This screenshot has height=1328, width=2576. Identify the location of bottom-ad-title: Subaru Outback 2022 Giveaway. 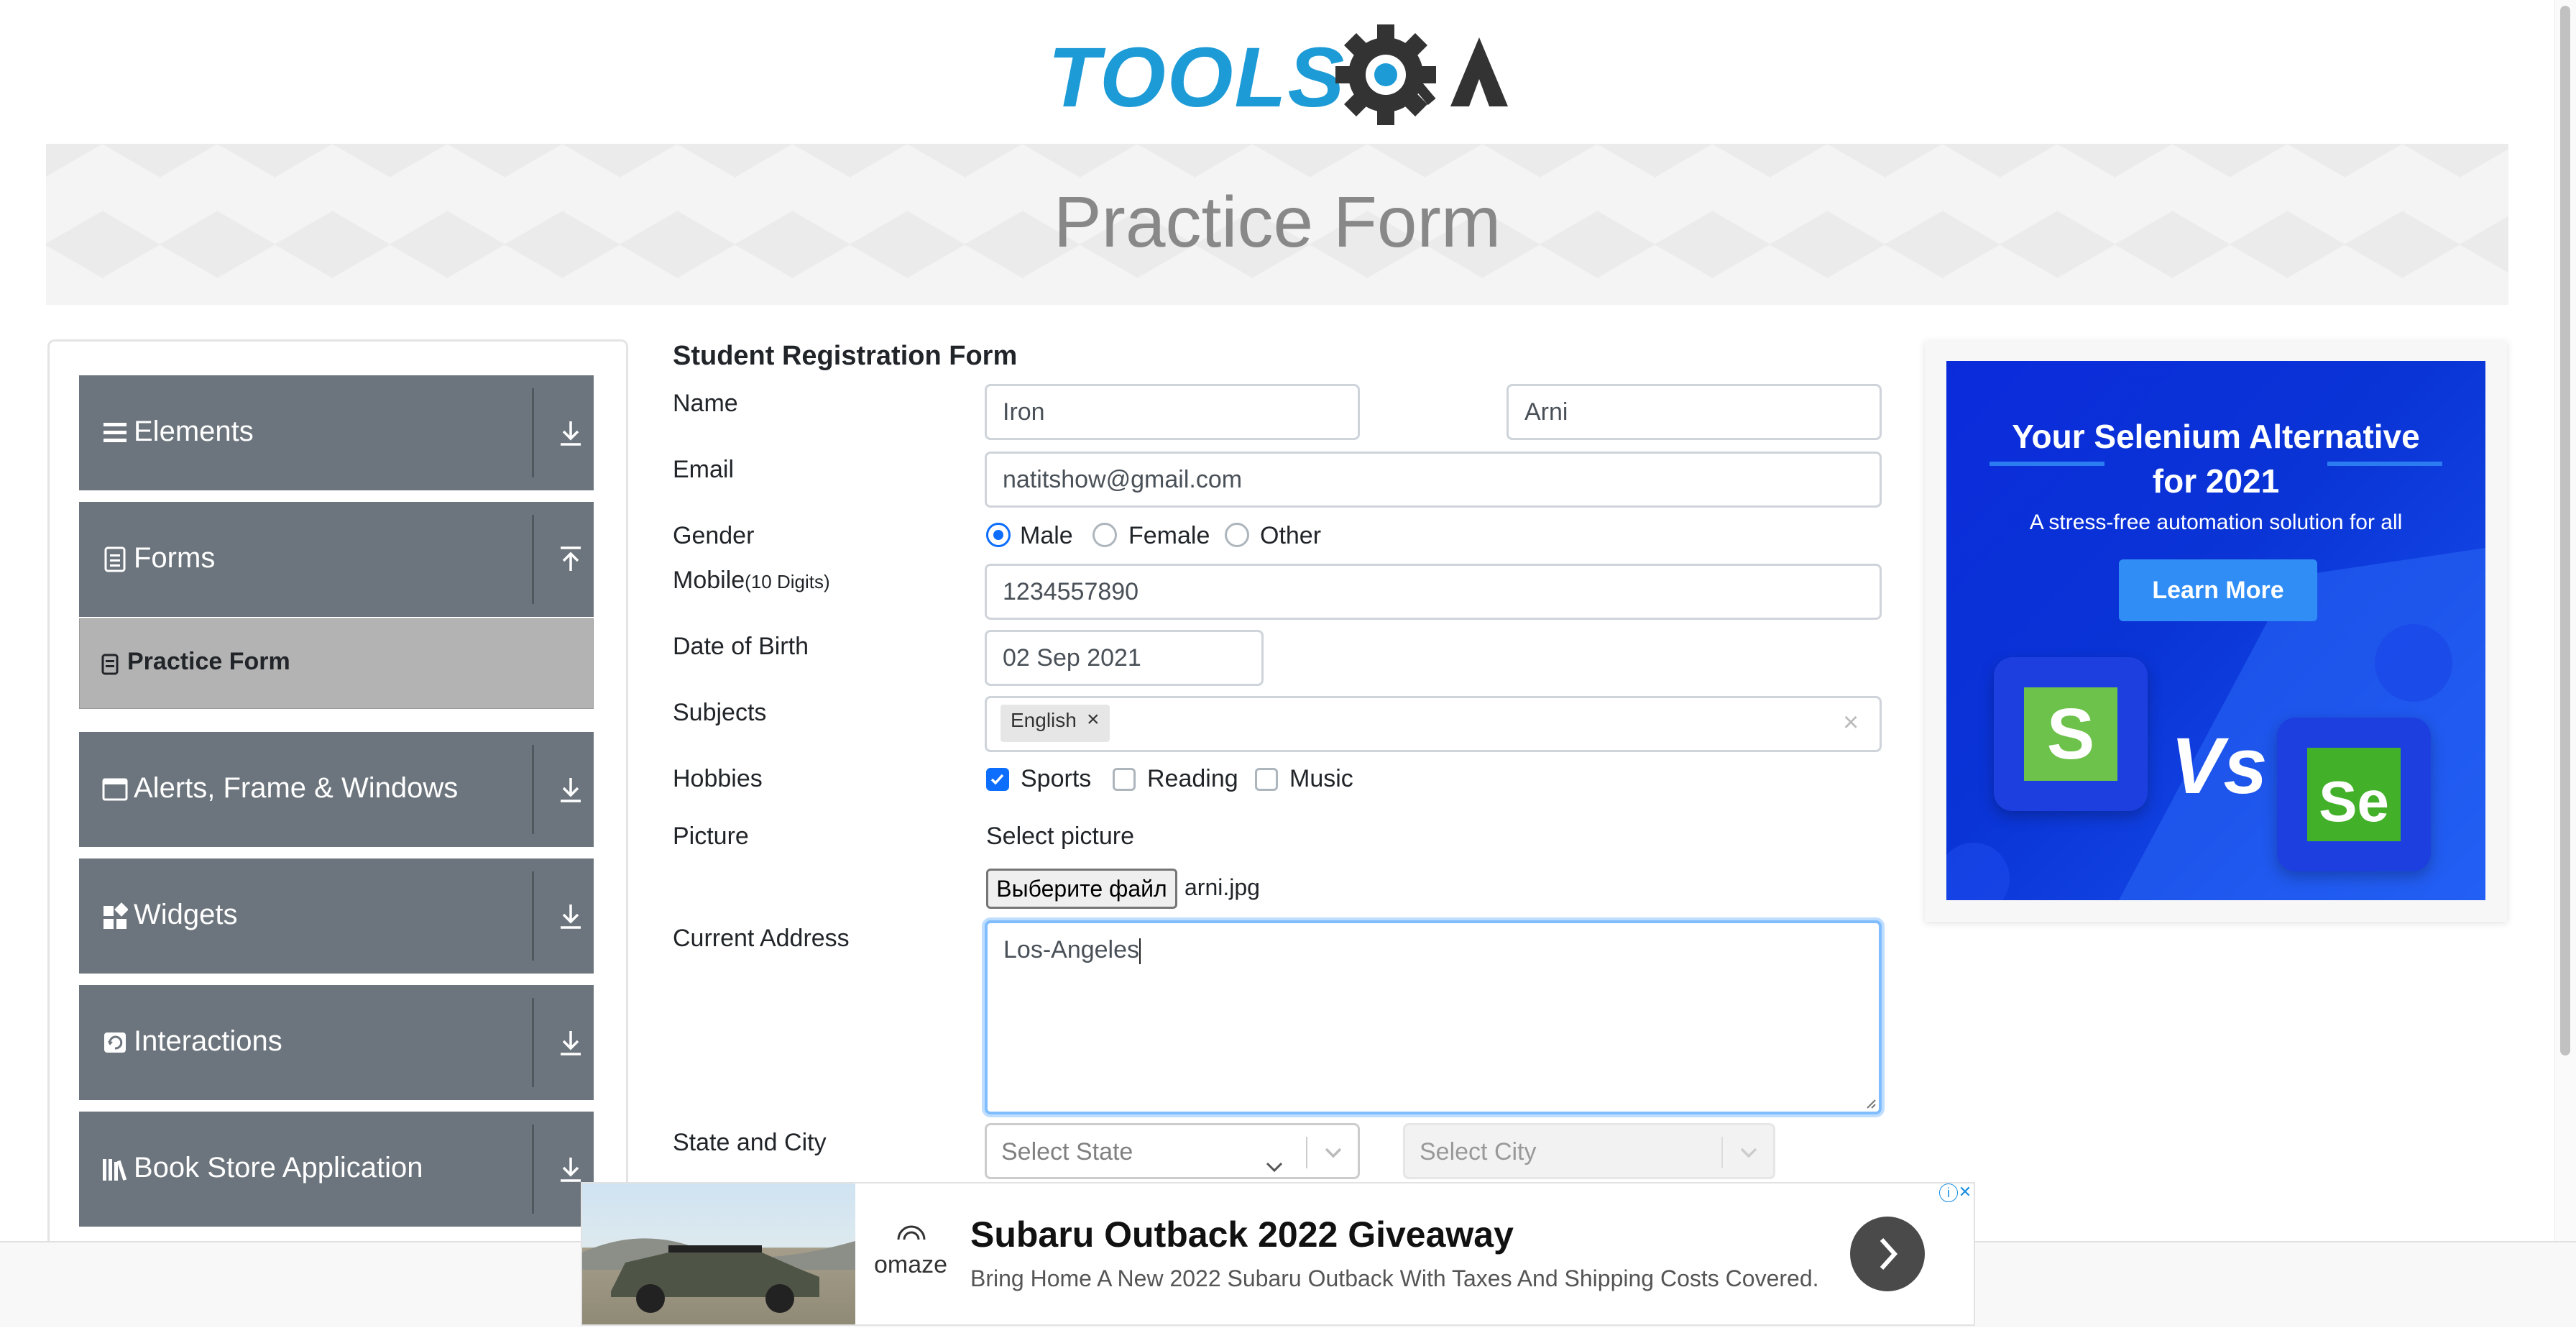
(1242, 1234).